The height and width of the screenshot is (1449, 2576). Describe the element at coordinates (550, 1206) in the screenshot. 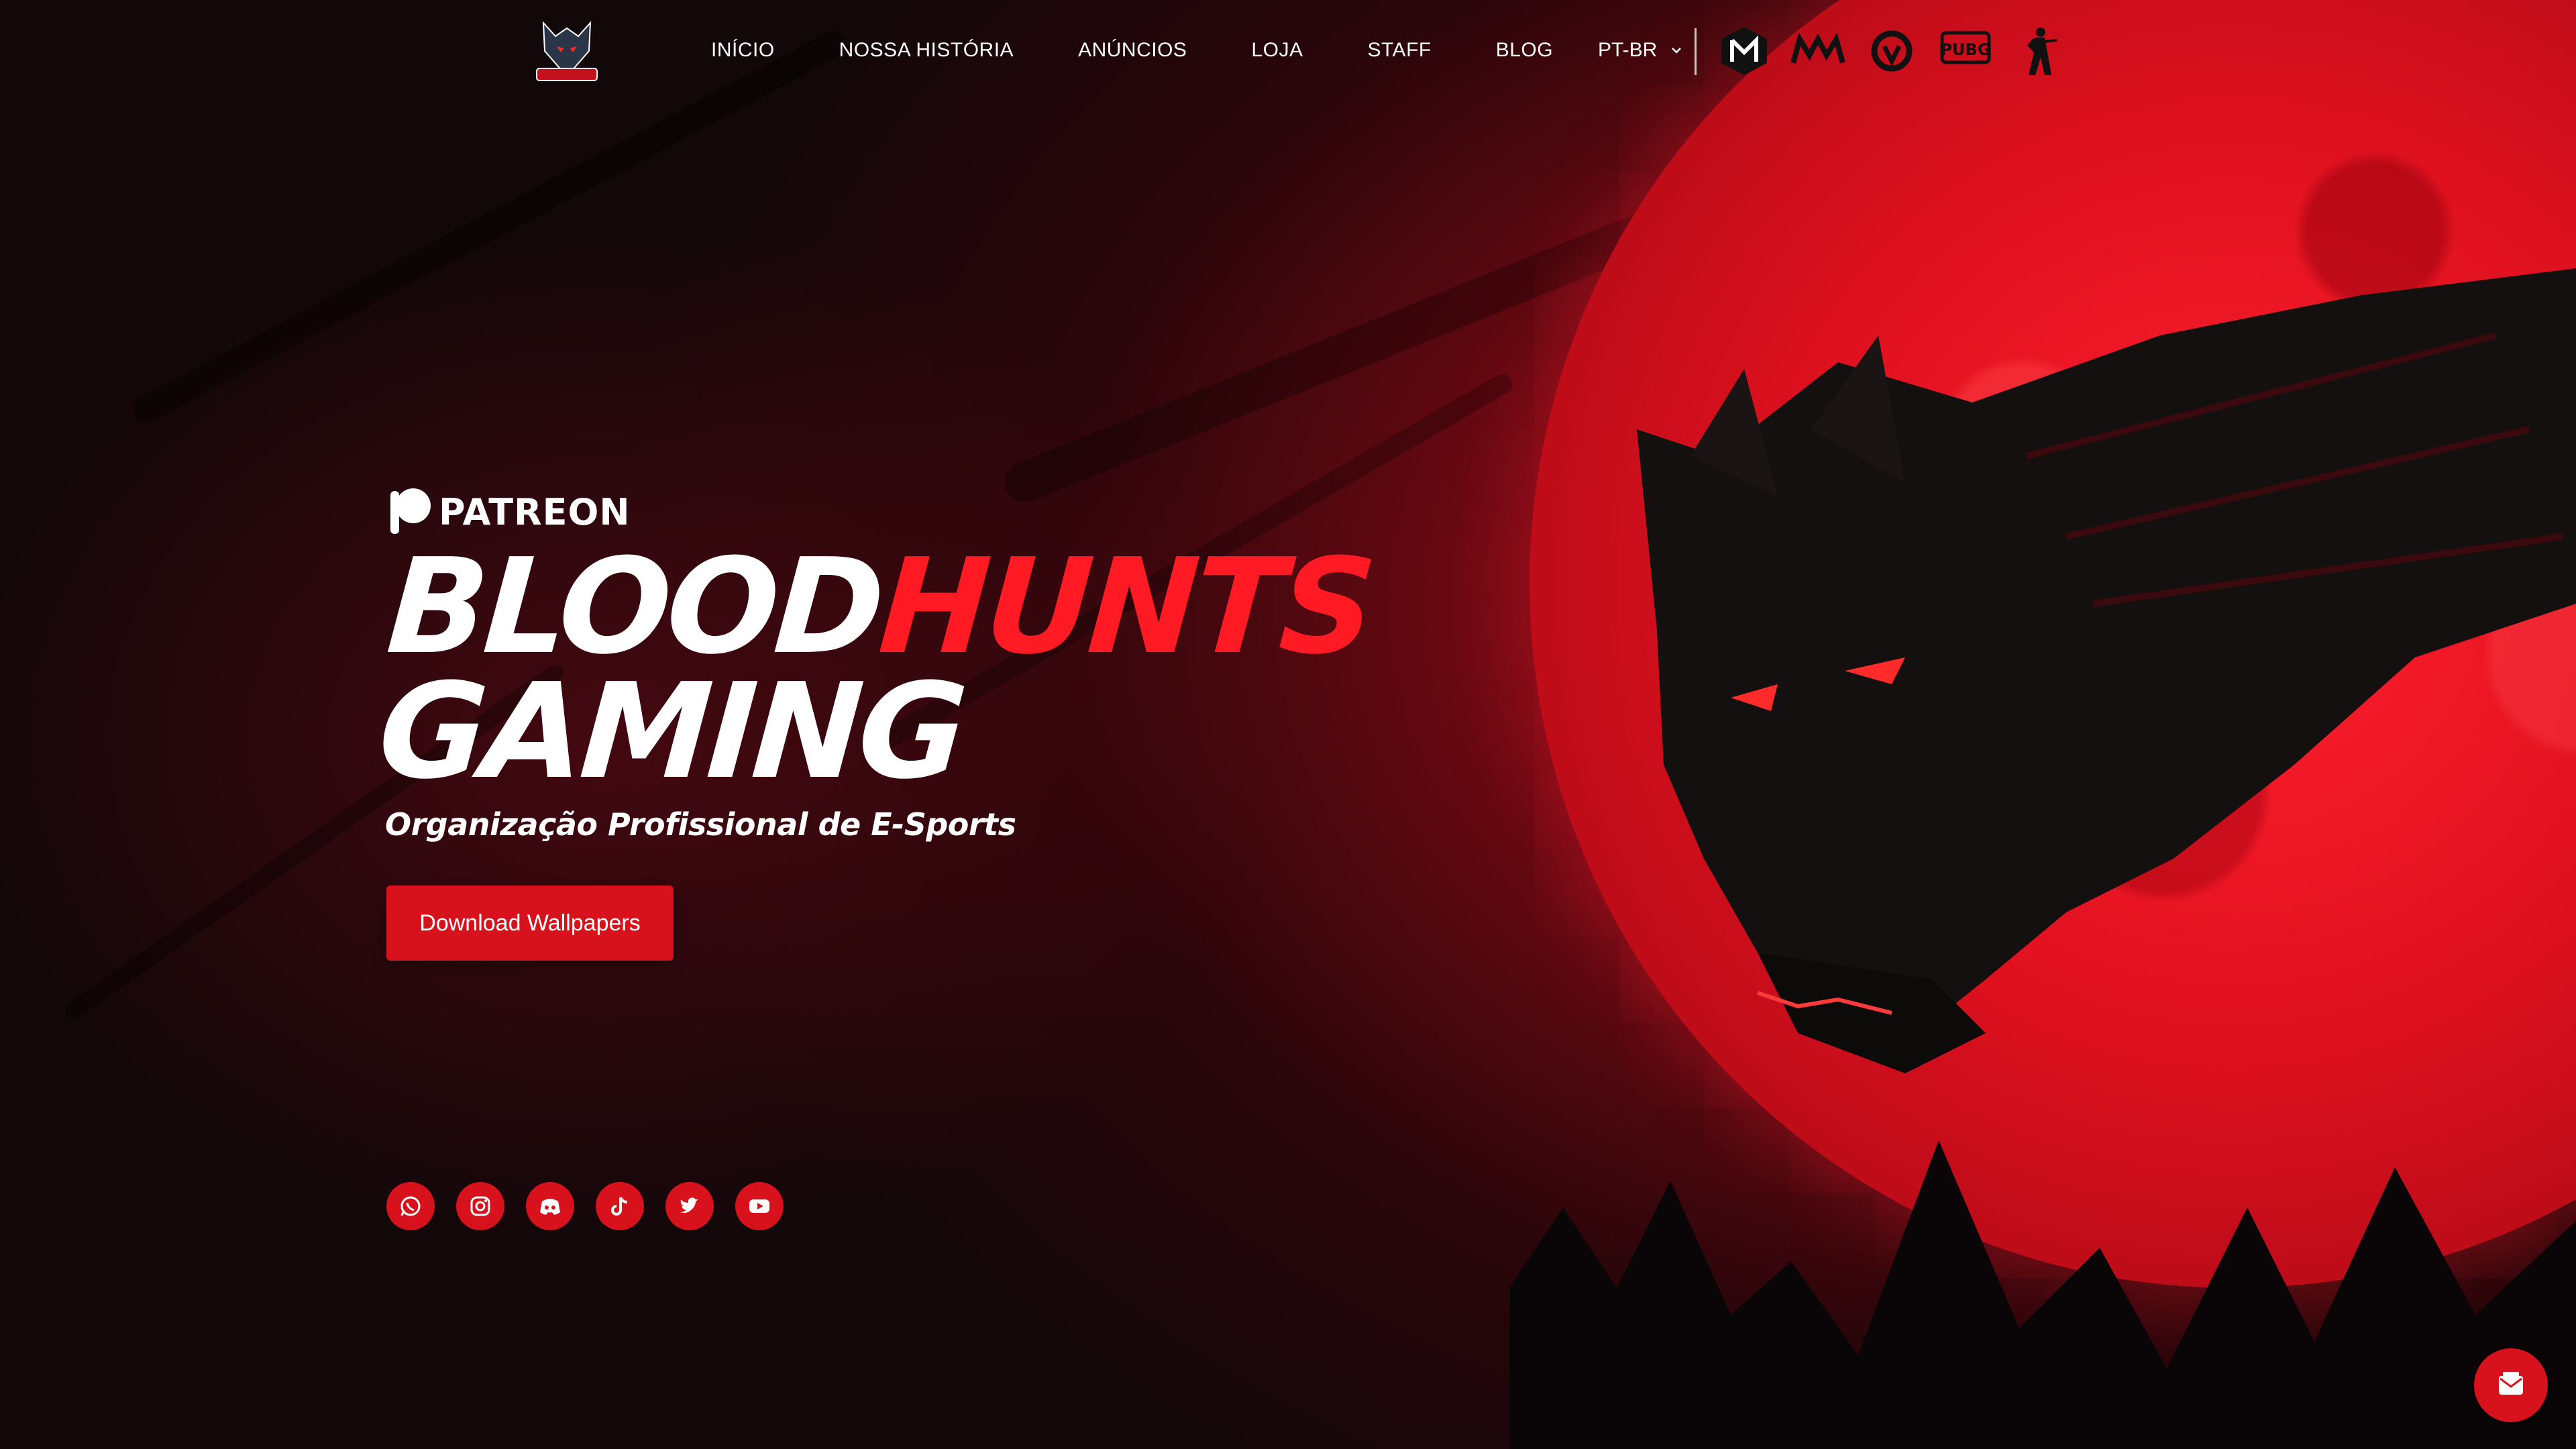

I see `discord-icon` at that location.